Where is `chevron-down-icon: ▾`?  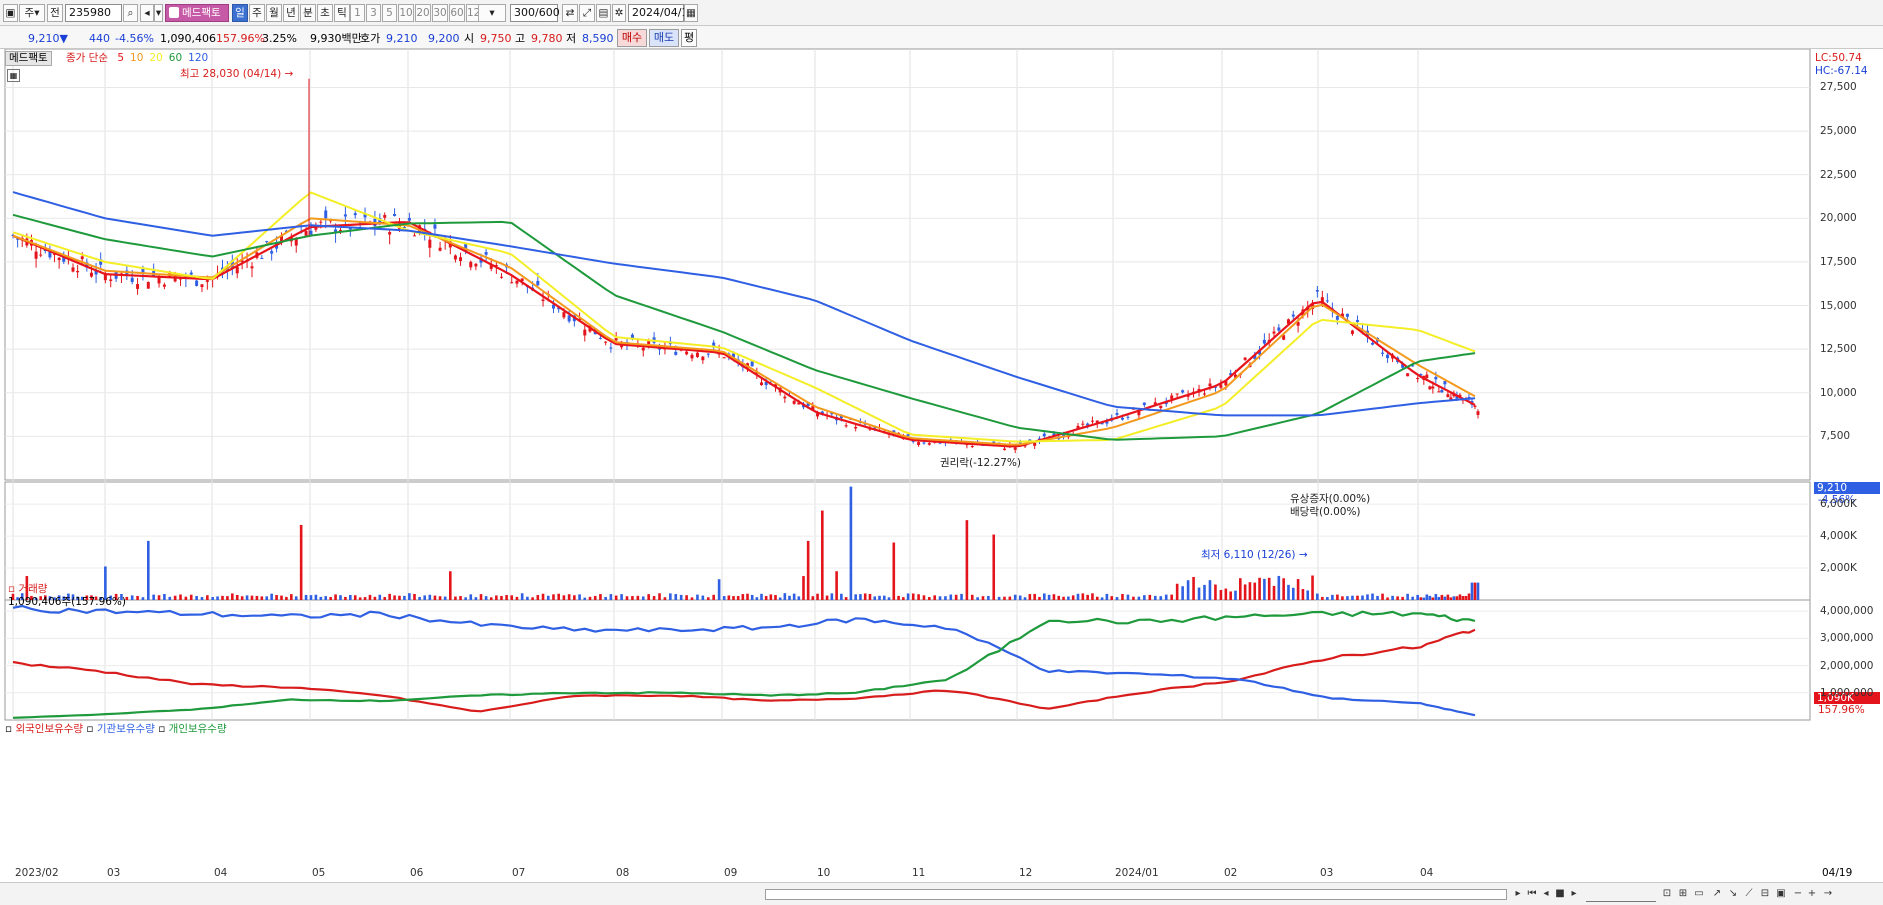 chevron-down-icon: ▾ is located at coordinates (158, 13).